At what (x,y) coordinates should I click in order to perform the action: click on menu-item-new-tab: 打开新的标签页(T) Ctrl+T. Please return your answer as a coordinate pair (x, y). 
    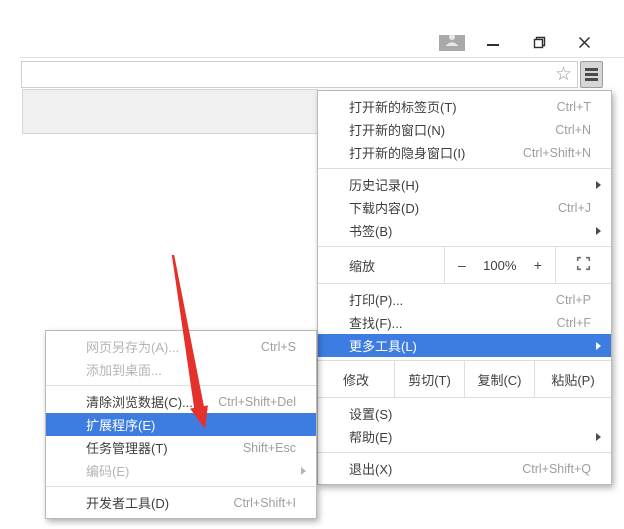
    Looking at the image, I should click on (464, 106).